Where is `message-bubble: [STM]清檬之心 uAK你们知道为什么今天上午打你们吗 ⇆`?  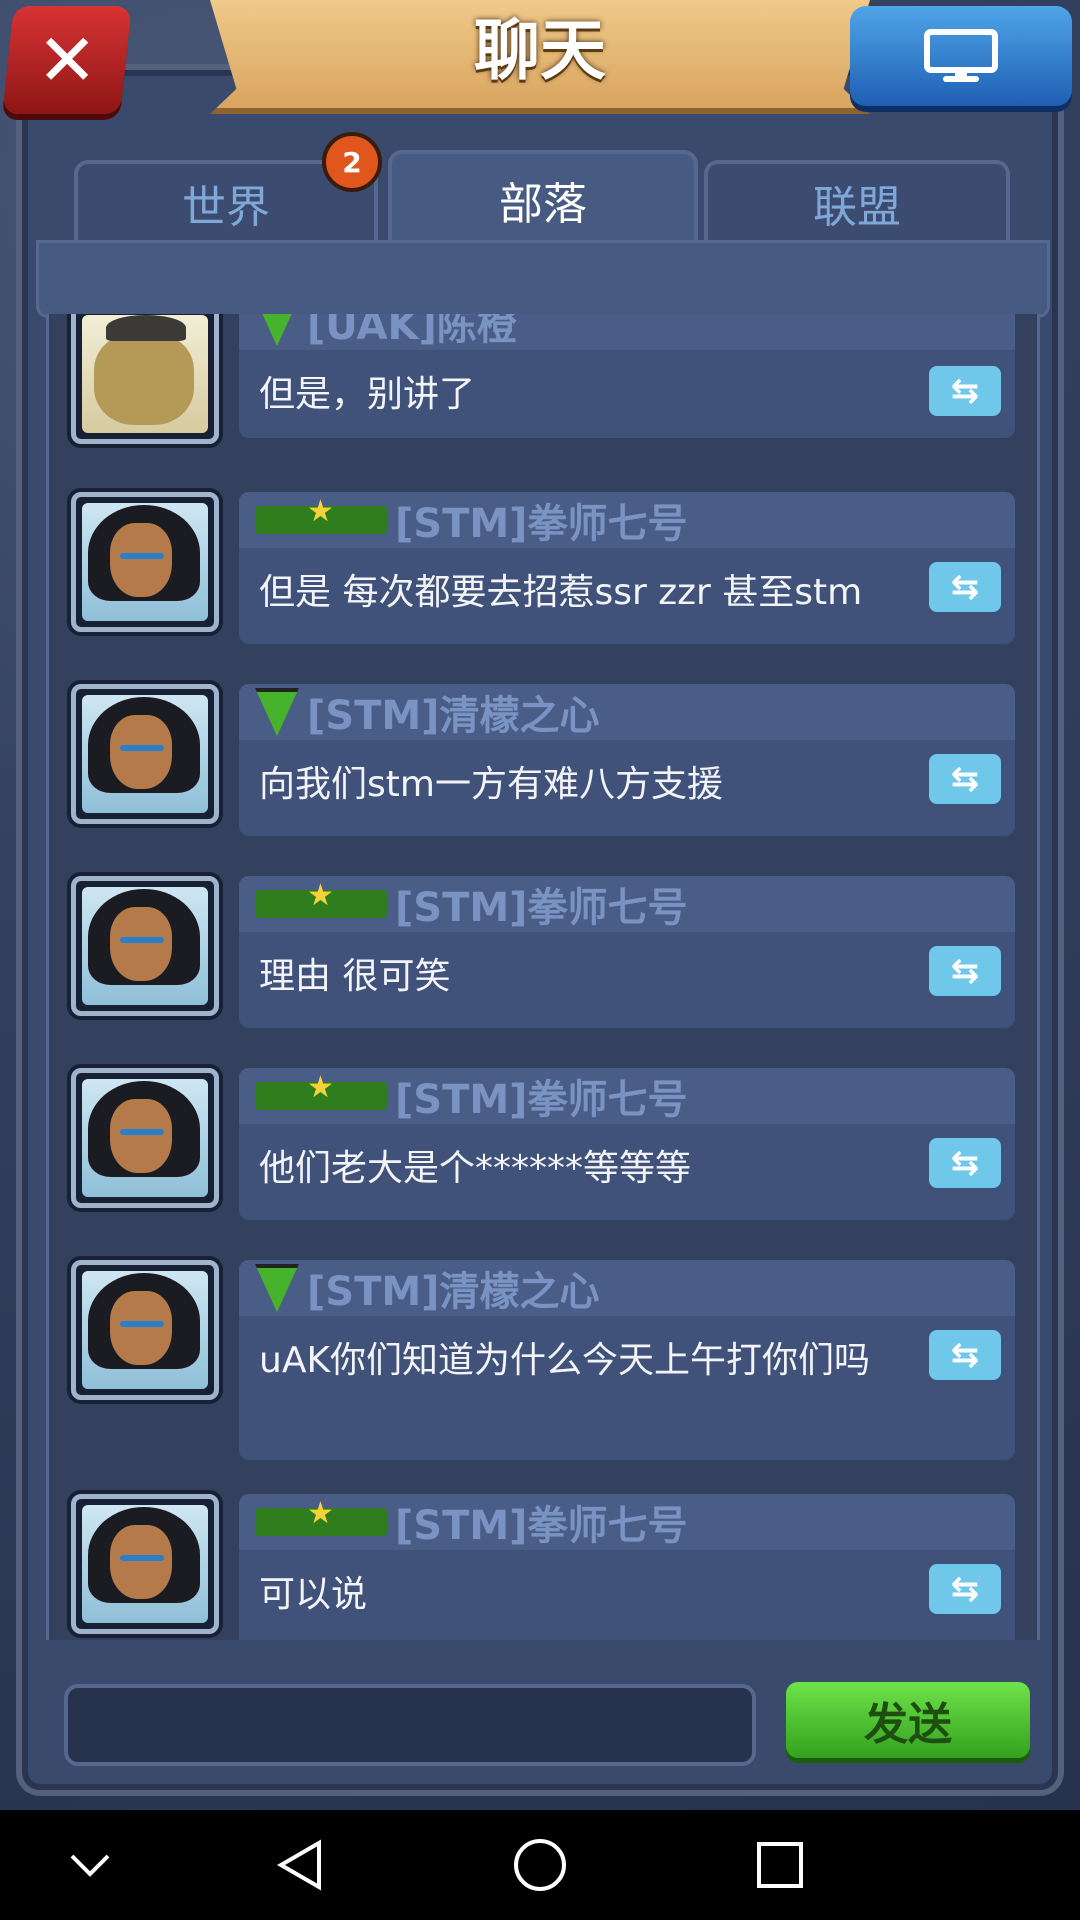 message-bubble: [STM]清檬之心 uAK你们知道为什么今天上午打你们吗 ⇆ is located at coordinates (627, 1360).